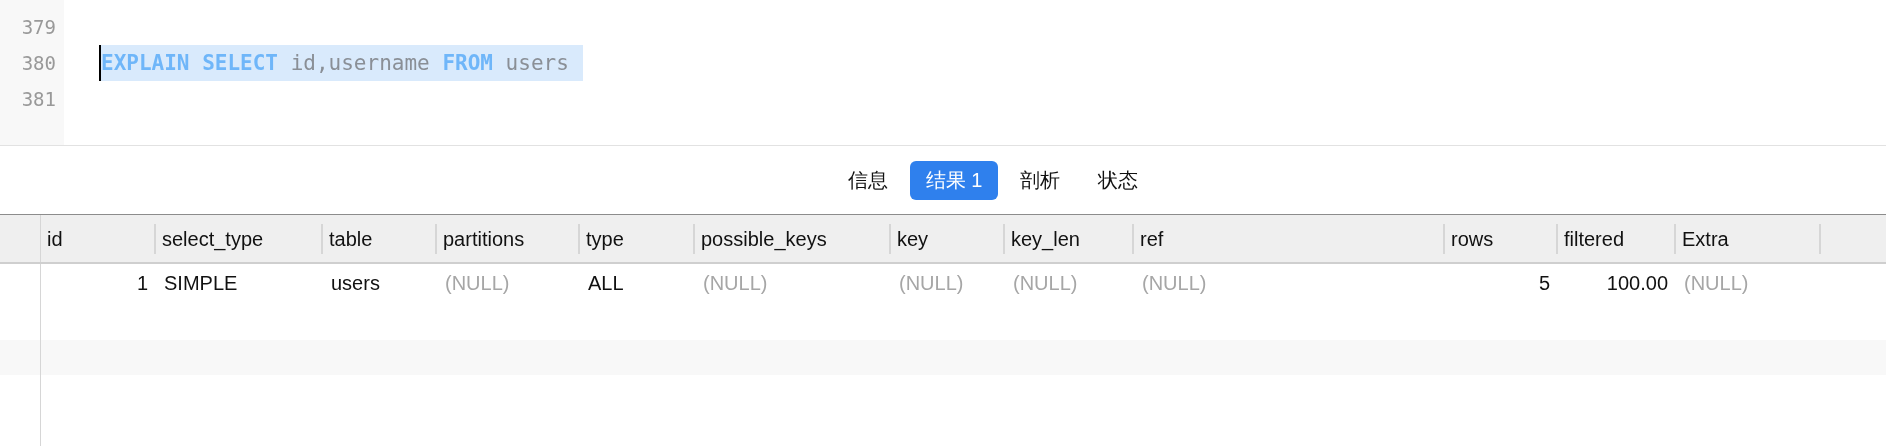  What do you see at coordinates (98, 238) in the screenshot?
I see `column-header: id` at bounding box center [98, 238].